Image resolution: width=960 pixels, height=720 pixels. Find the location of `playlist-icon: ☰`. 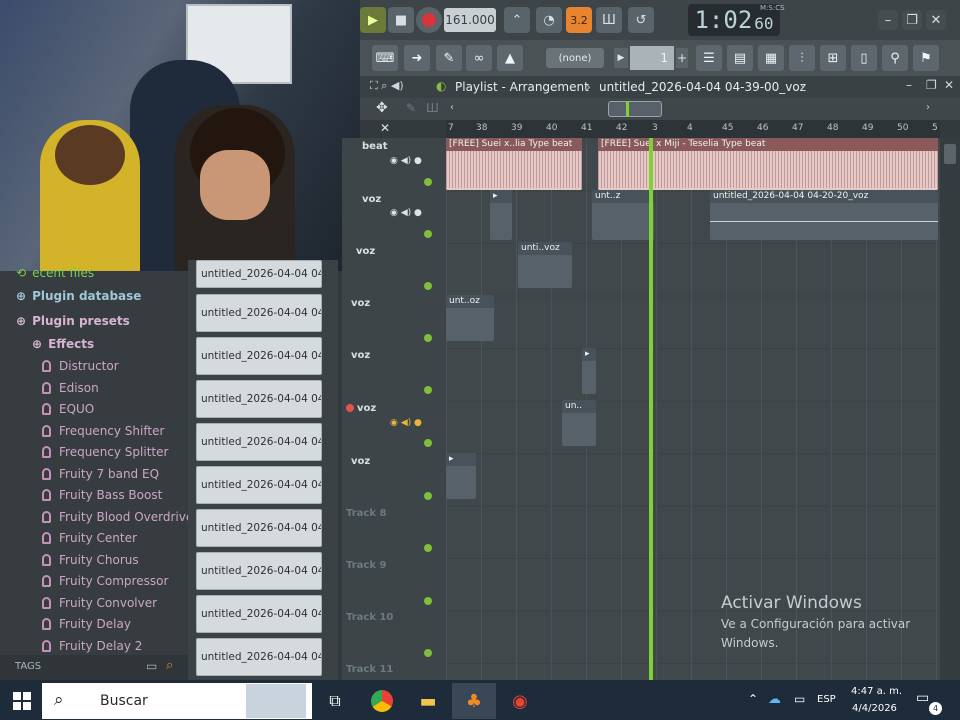

playlist-icon: ☰ is located at coordinates (709, 58).